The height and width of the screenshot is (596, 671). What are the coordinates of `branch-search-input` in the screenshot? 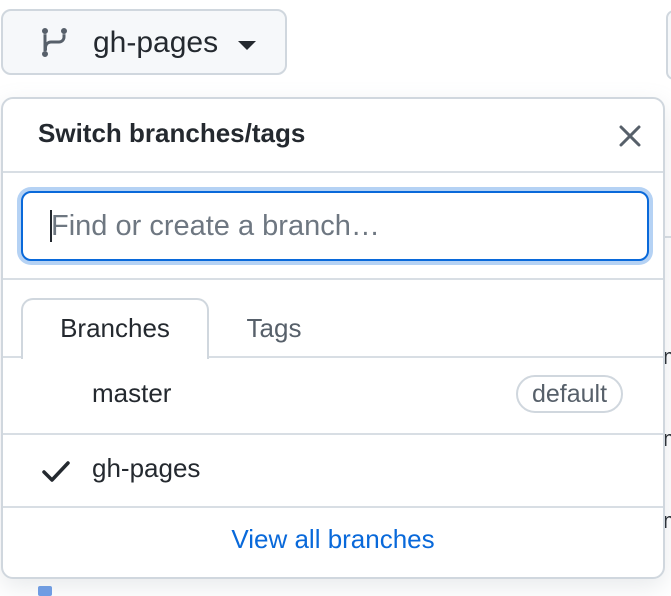 It's located at (335, 226).